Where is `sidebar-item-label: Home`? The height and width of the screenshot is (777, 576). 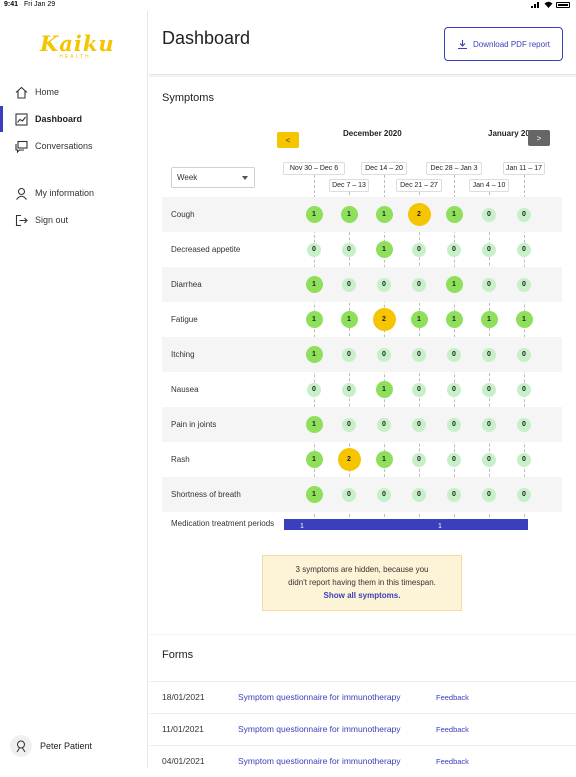
sidebar-item-label: Home is located at coordinates (47, 92).